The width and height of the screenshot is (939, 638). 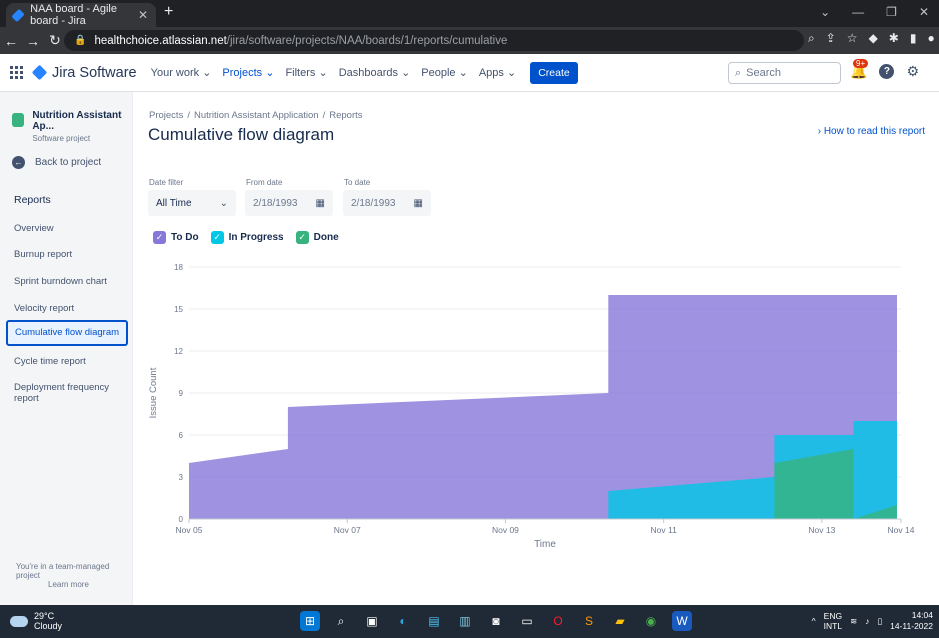 I want to click on tab-search-icon: ⌄, so click(x=825, y=12).